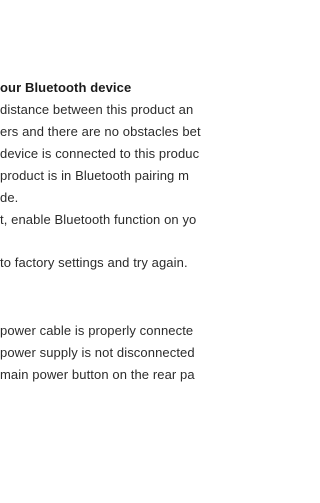 Image resolution: width=320 pixels, height=503 pixels. Describe the element at coordinates (100, 153) in the screenshot. I see `text-line-3: device is connected to this produc` at that location.